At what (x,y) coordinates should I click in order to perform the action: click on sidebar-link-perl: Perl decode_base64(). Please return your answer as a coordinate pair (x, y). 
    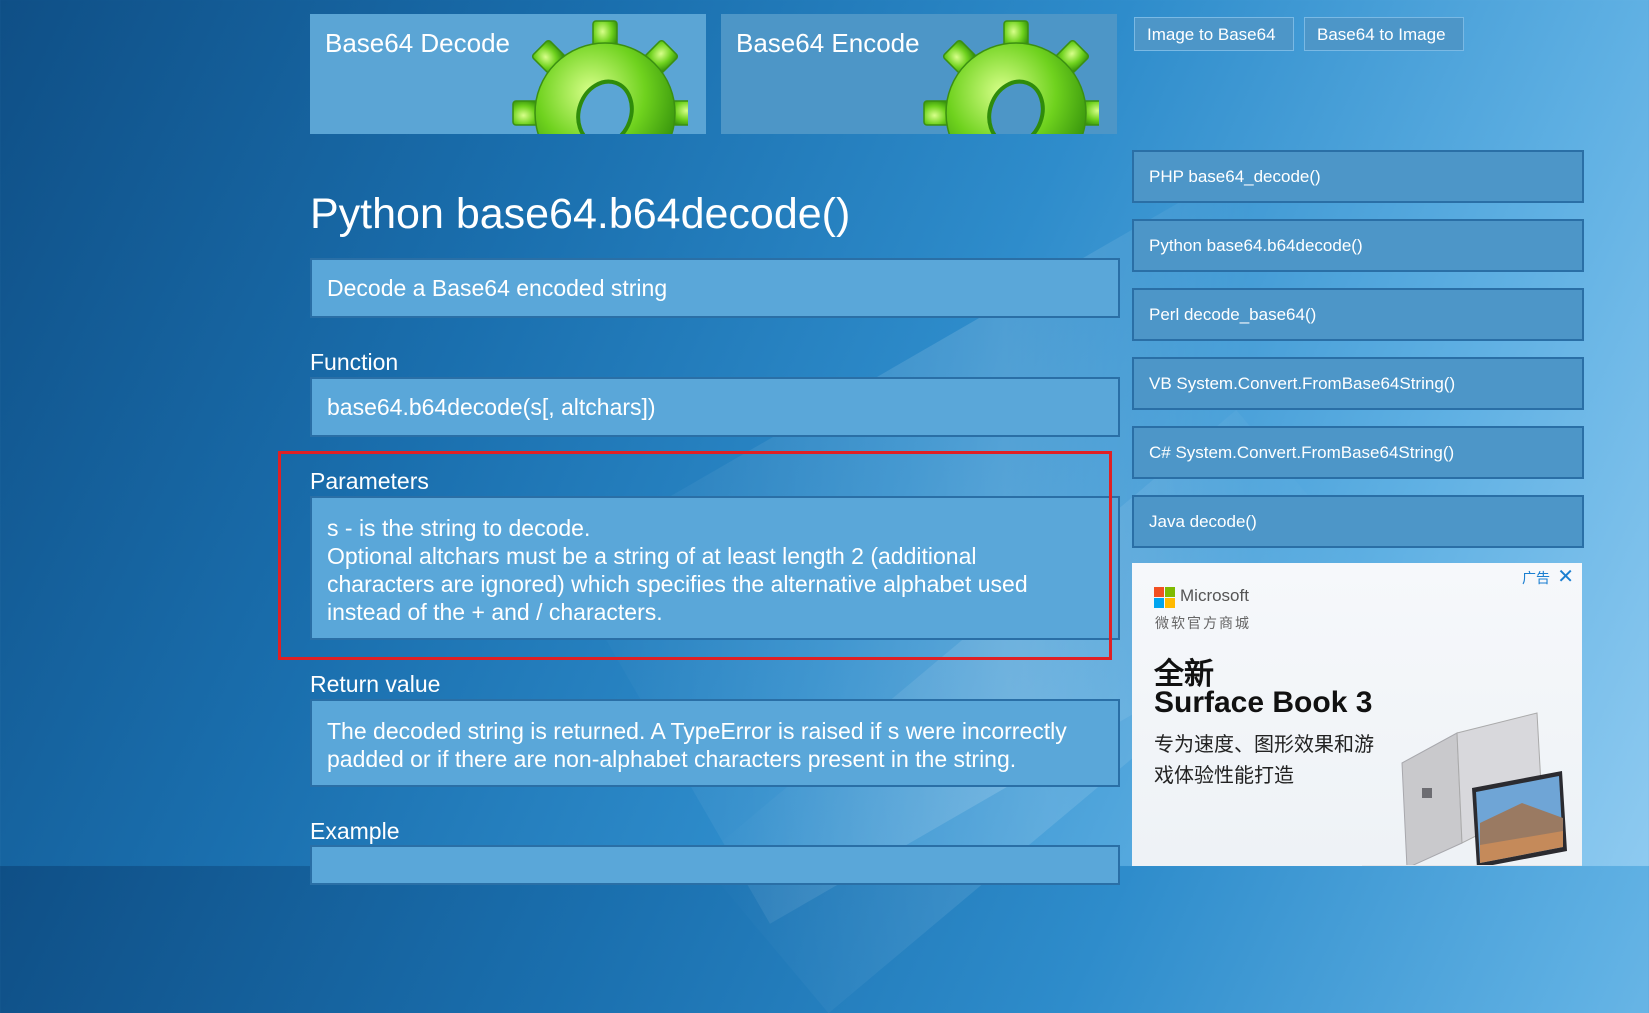
    Looking at the image, I should click on (1358, 314).